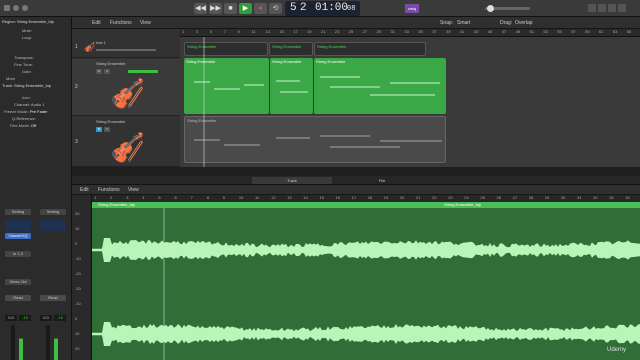 Image resolution: width=640 pixels, height=360 pixels. What do you see at coordinates (230, 8) in the screenshot?
I see `stop-button: ■` at bounding box center [230, 8].